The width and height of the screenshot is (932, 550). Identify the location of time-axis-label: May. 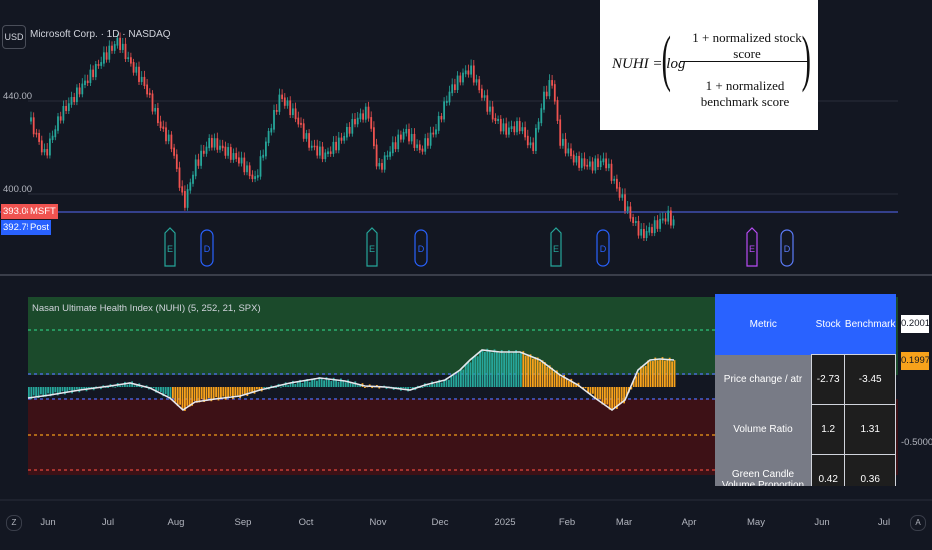
(756, 522).